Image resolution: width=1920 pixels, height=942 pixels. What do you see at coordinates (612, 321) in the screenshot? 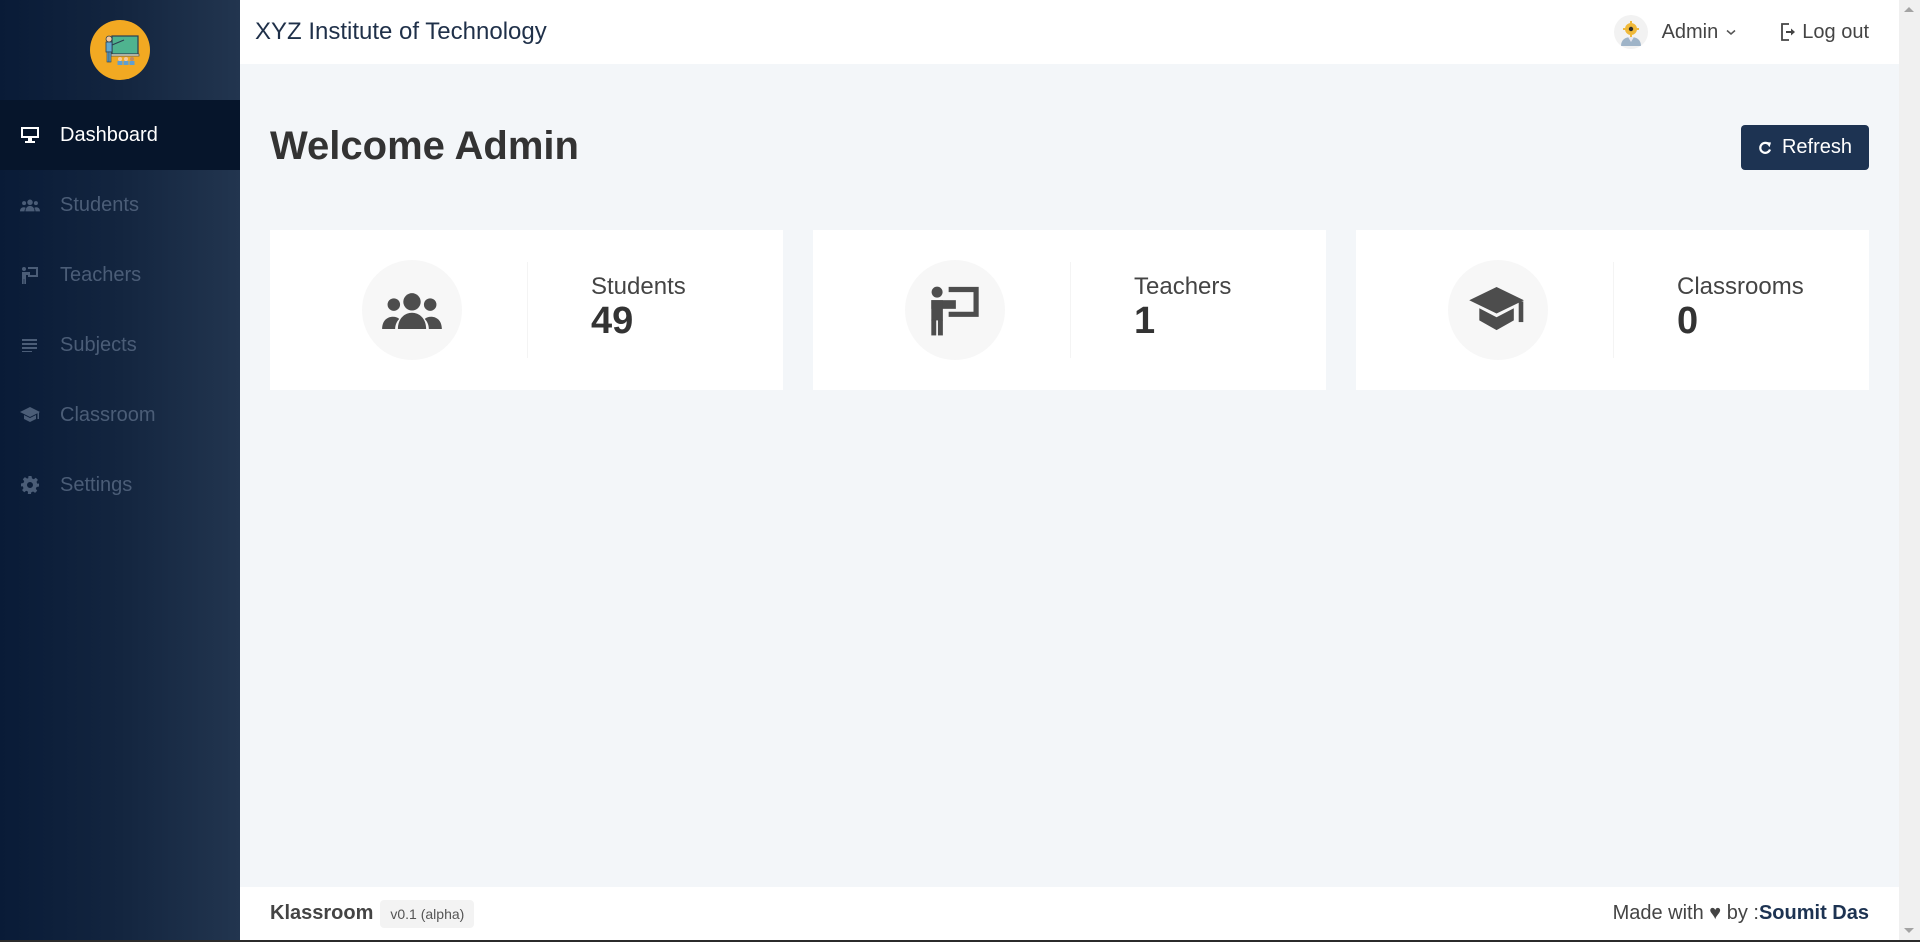
I see `card-count: 49` at bounding box center [612, 321].